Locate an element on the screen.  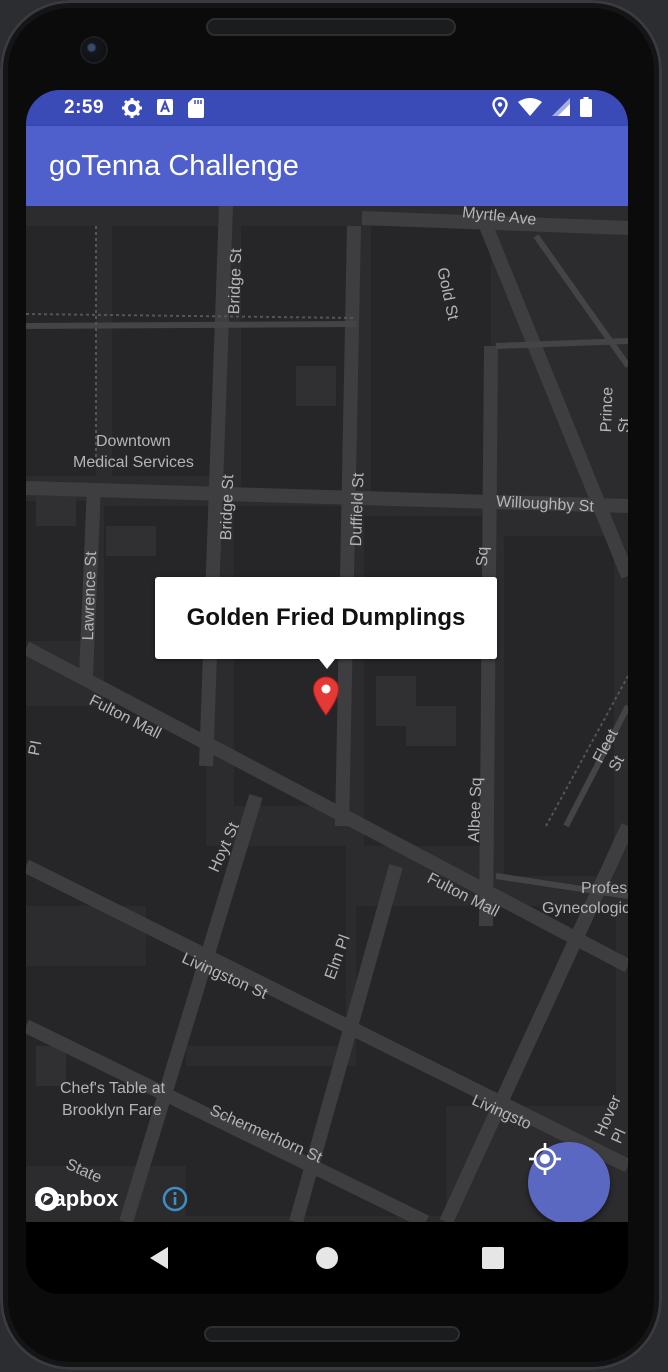
earpiece-speaker is located at coordinates (331, 27).